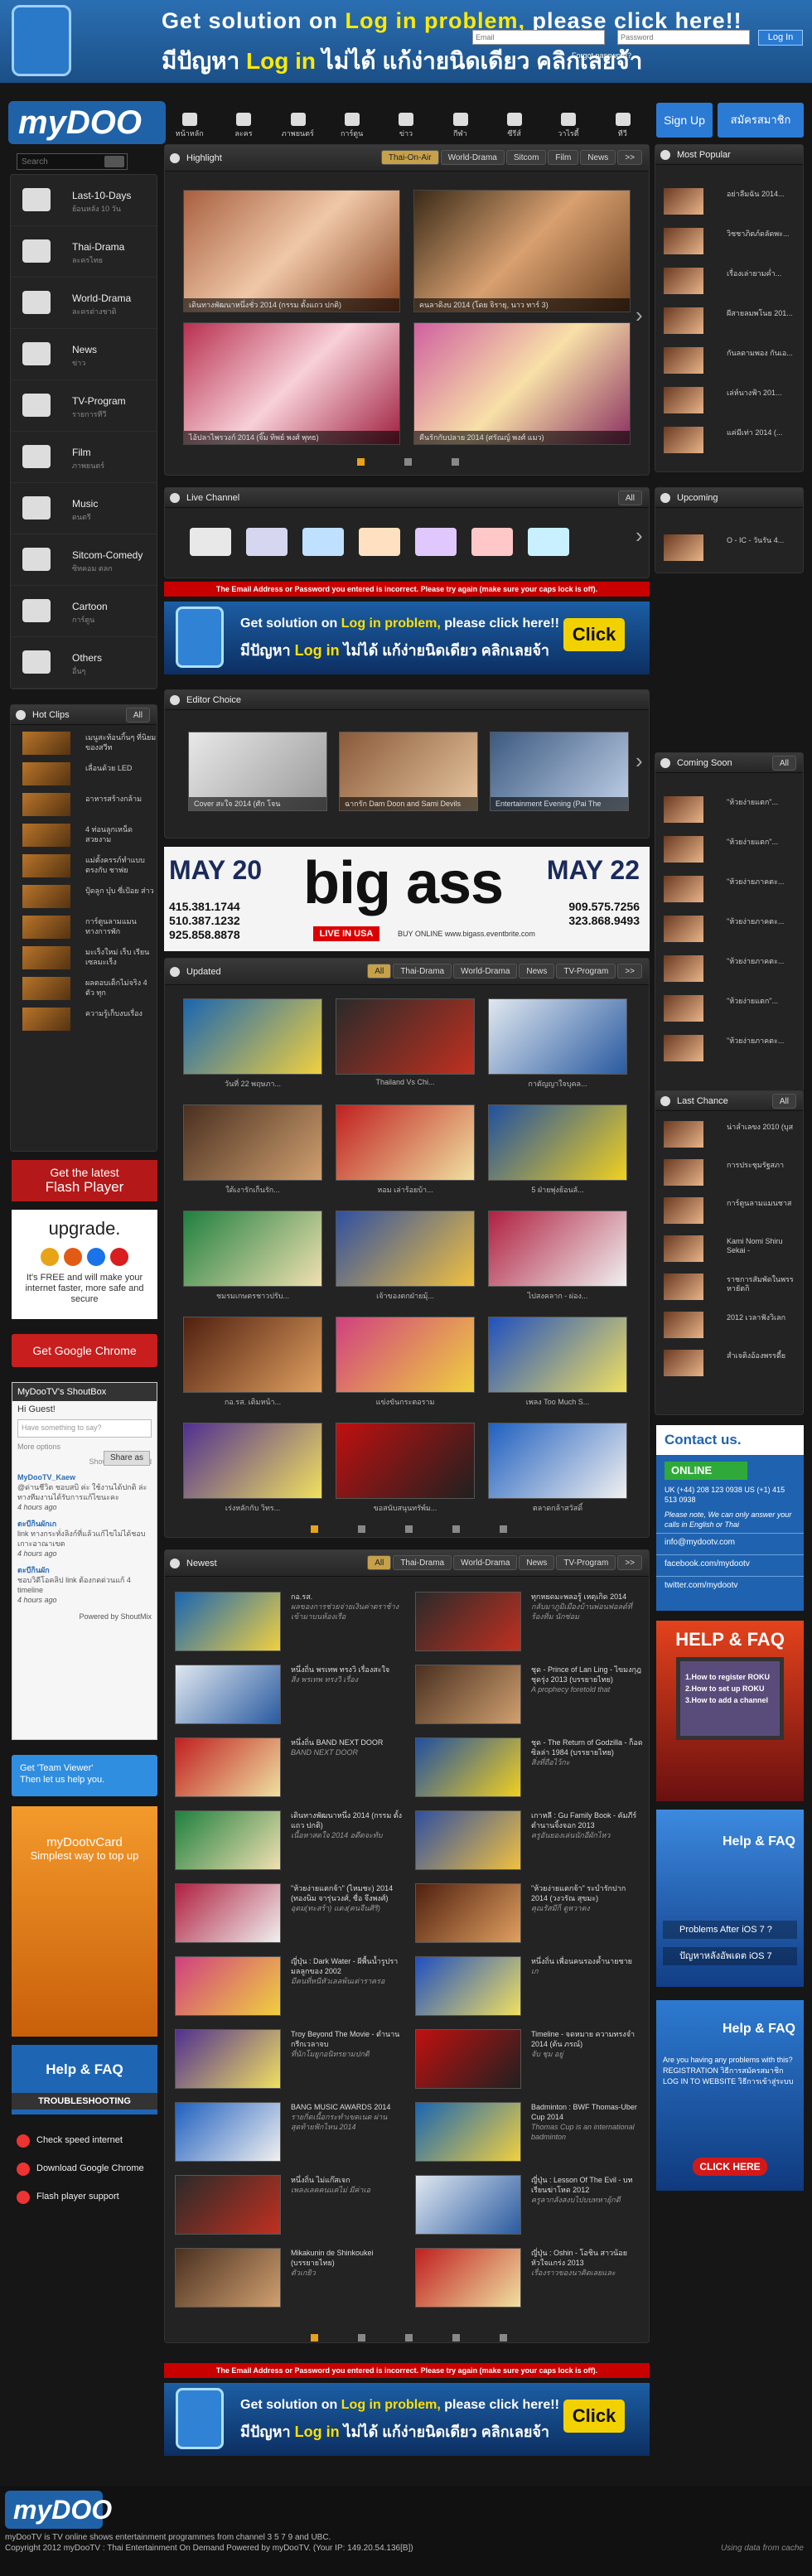  I want to click on tab-world-drama: World-Drama, so click(472, 157).